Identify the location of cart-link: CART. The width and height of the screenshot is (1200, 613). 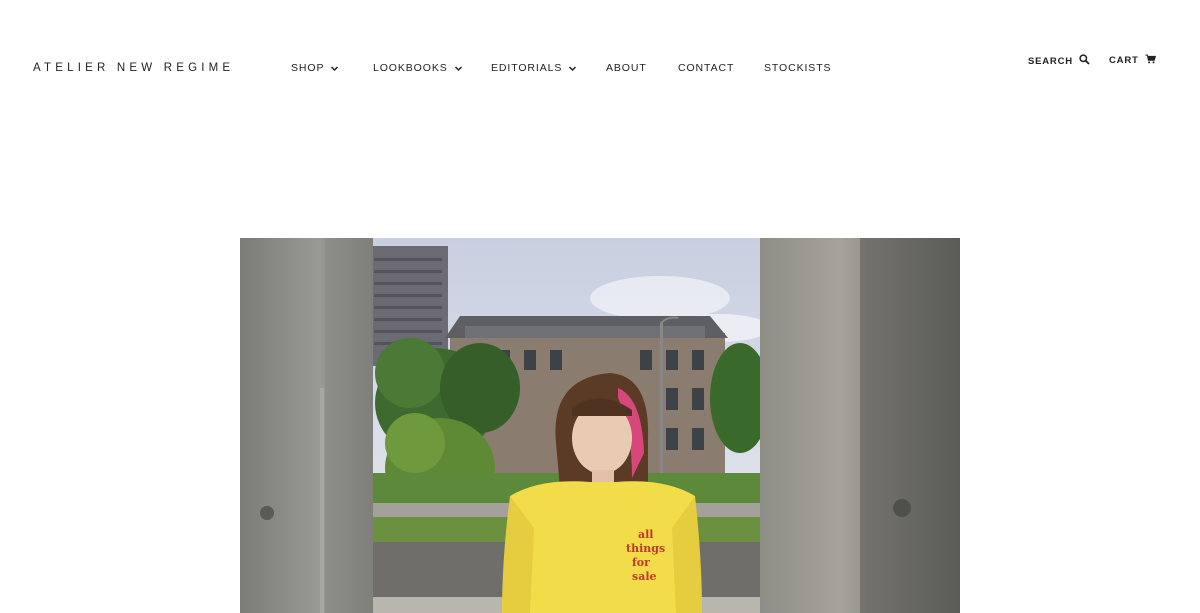
(1132, 60).